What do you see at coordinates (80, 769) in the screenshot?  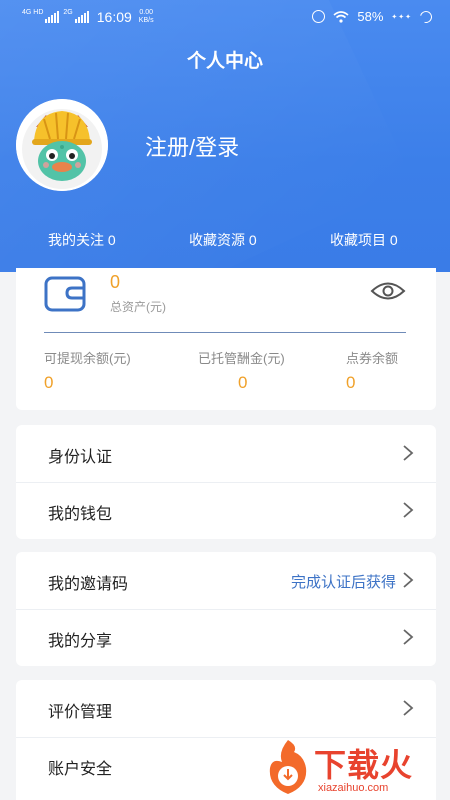 I see `menu-item-label: 账户安全` at bounding box center [80, 769].